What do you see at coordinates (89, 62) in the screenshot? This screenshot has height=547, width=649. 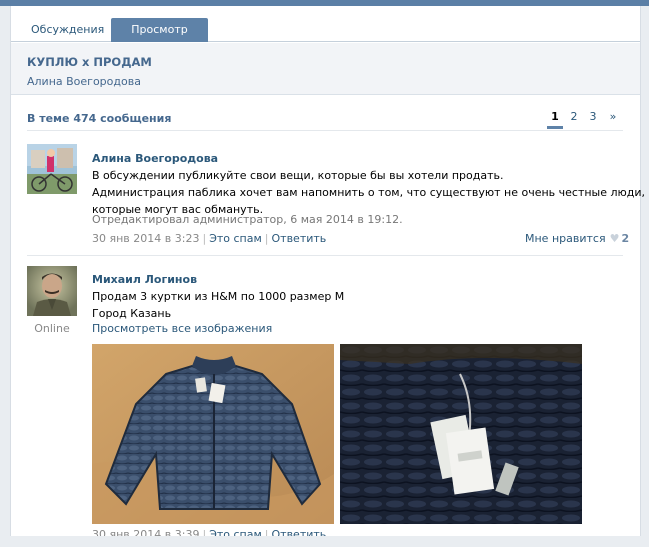 I see `topic-title: КУПЛЮ х ПРОДАМ` at bounding box center [89, 62].